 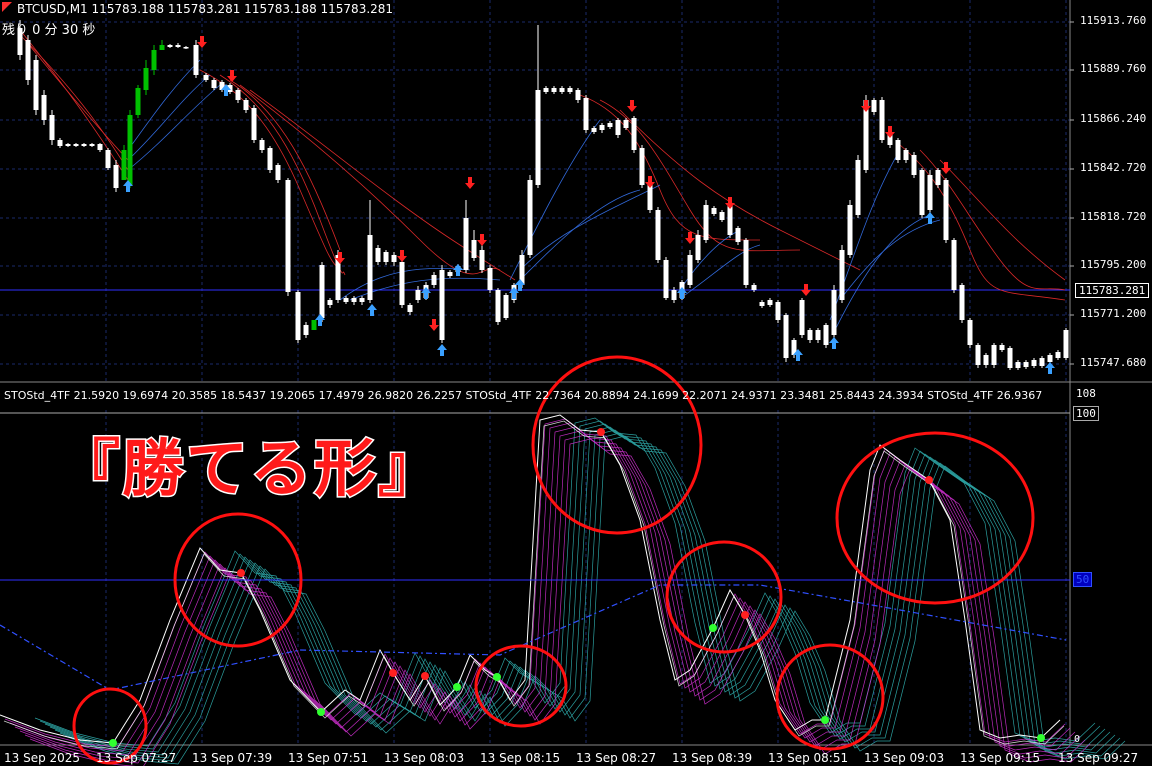 What do you see at coordinates (1112, 290) in the screenshot?
I see `current-price-label: 115783.281` at bounding box center [1112, 290].